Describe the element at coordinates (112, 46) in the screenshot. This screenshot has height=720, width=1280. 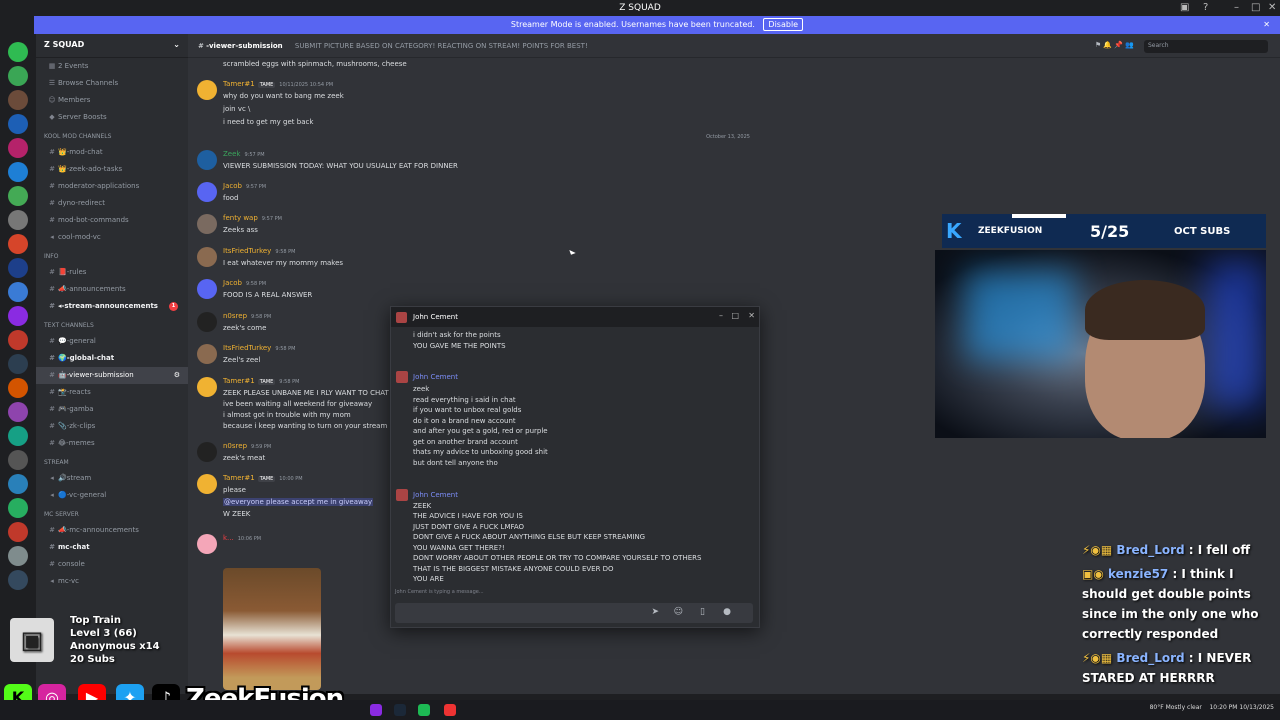
I see `guild-header: Z SQUAD ⌄` at that location.